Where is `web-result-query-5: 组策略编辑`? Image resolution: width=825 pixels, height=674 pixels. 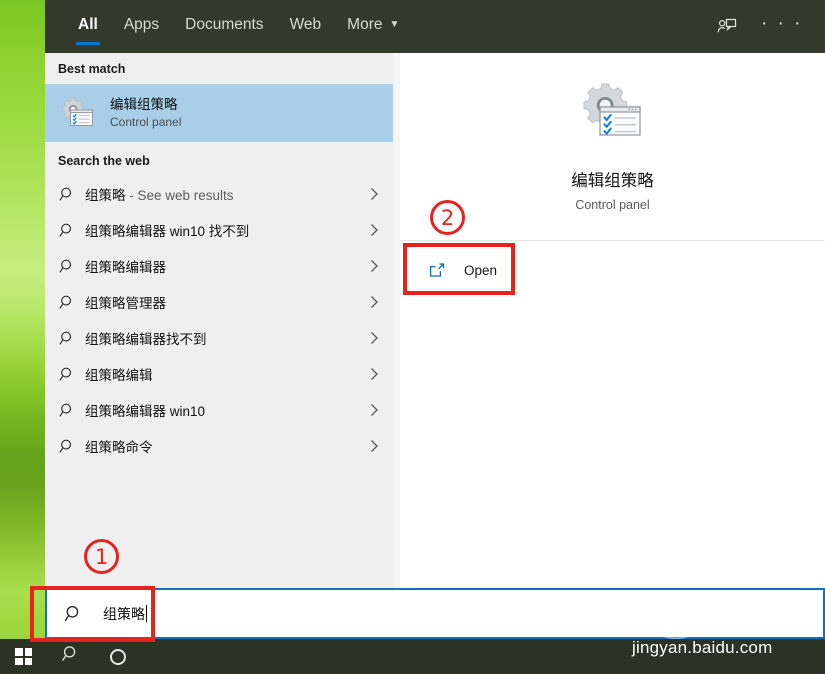
web-result-query-5: 组策略编辑 is located at coordinates (119, 375).